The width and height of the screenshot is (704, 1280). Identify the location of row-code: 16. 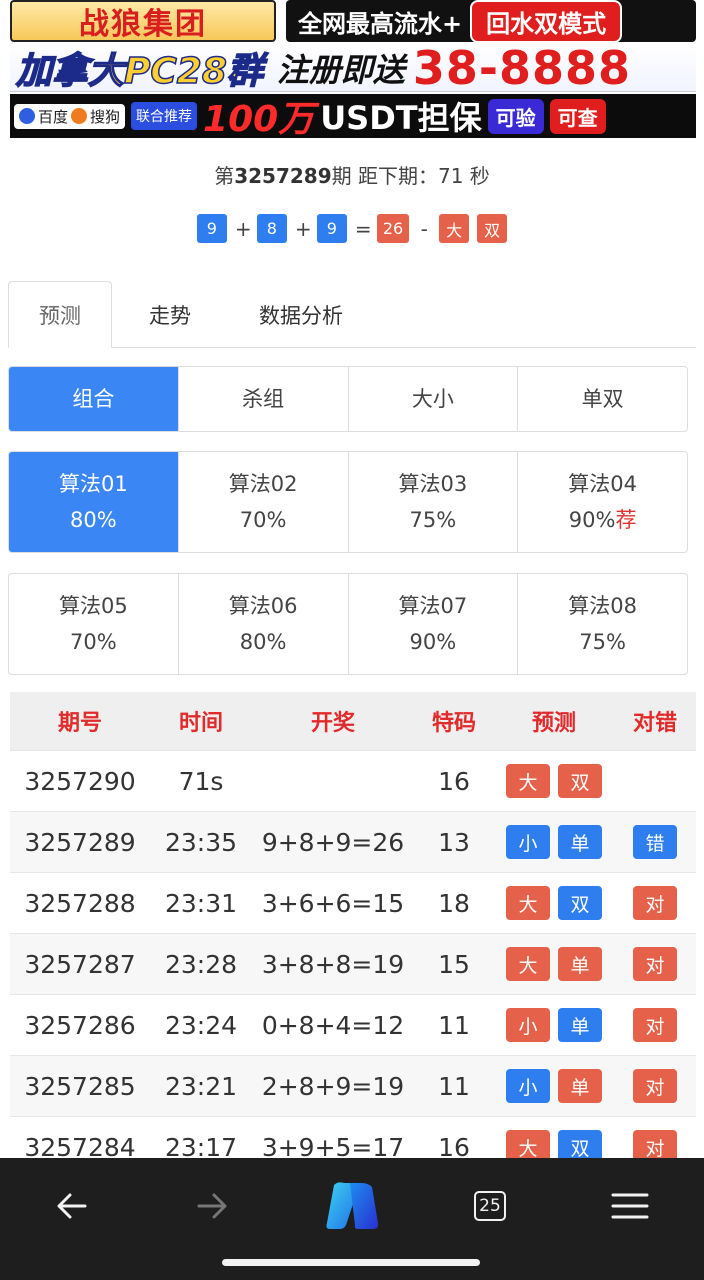
(454, 781).